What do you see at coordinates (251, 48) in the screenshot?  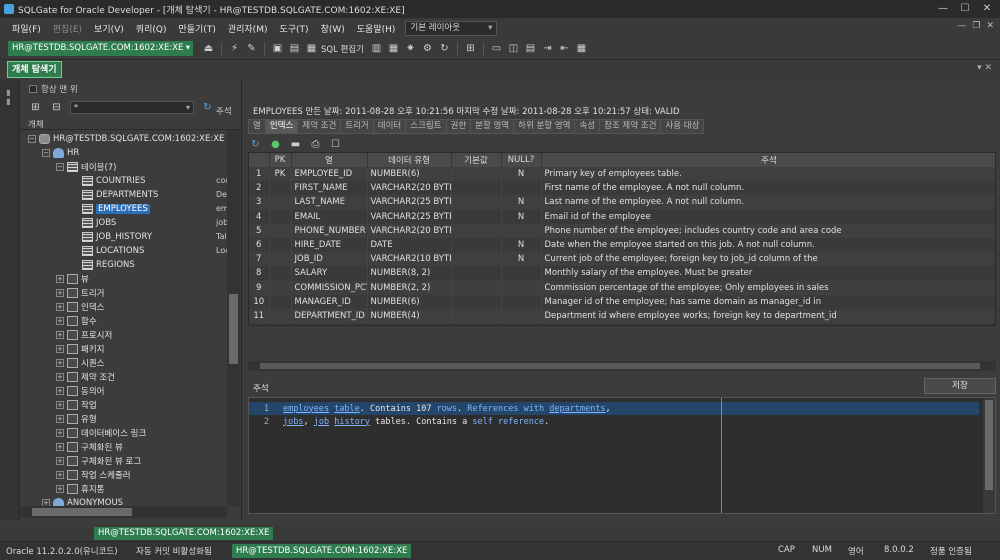 I see `pencil-icon: ✎` at bounding box center [251, 48].